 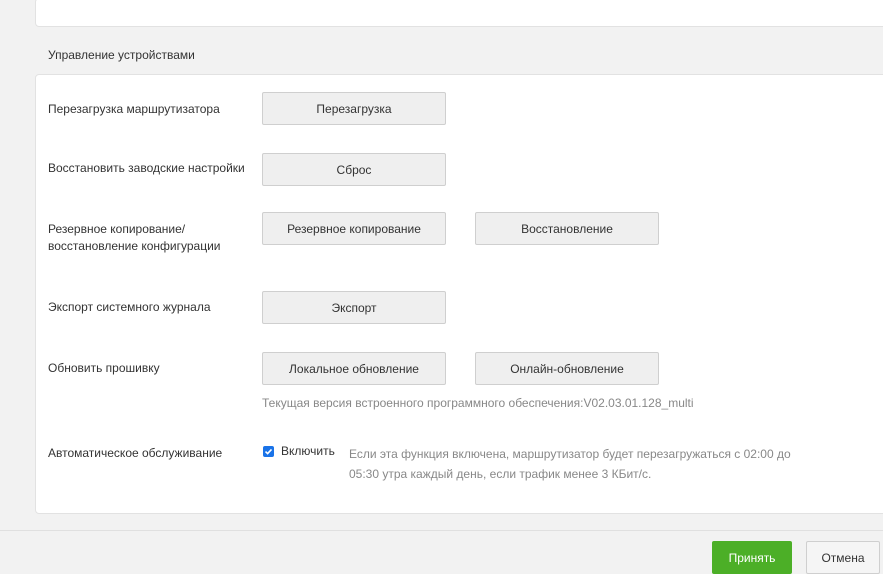 I want to click on previous-section-card, so click(x=459, y=13).